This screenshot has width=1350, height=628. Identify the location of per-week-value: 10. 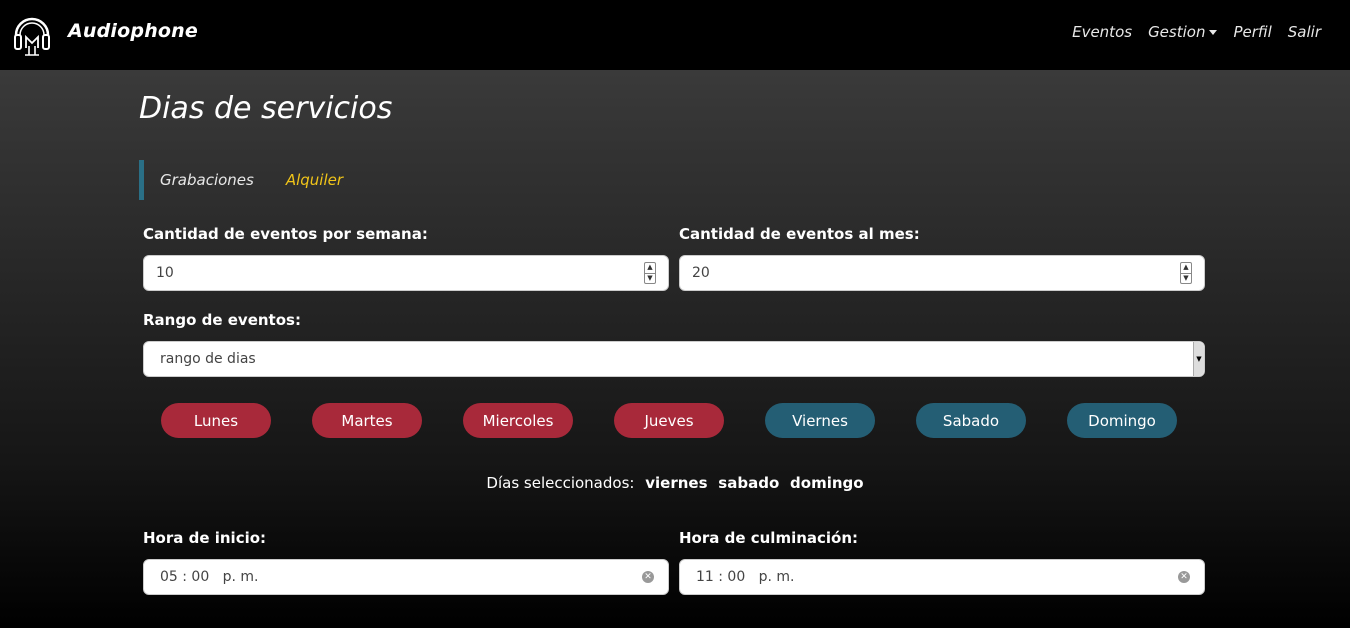
(165, 273).